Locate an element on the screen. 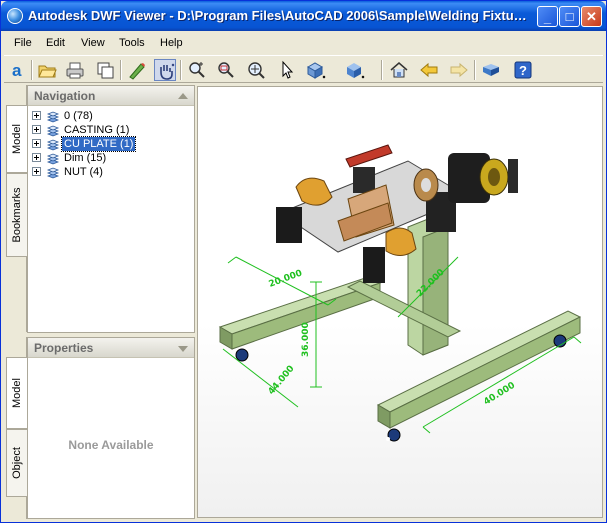 The width and height of the screenshot is (607, 523). minimize-icon: _ is located at coordinates (547, 17).